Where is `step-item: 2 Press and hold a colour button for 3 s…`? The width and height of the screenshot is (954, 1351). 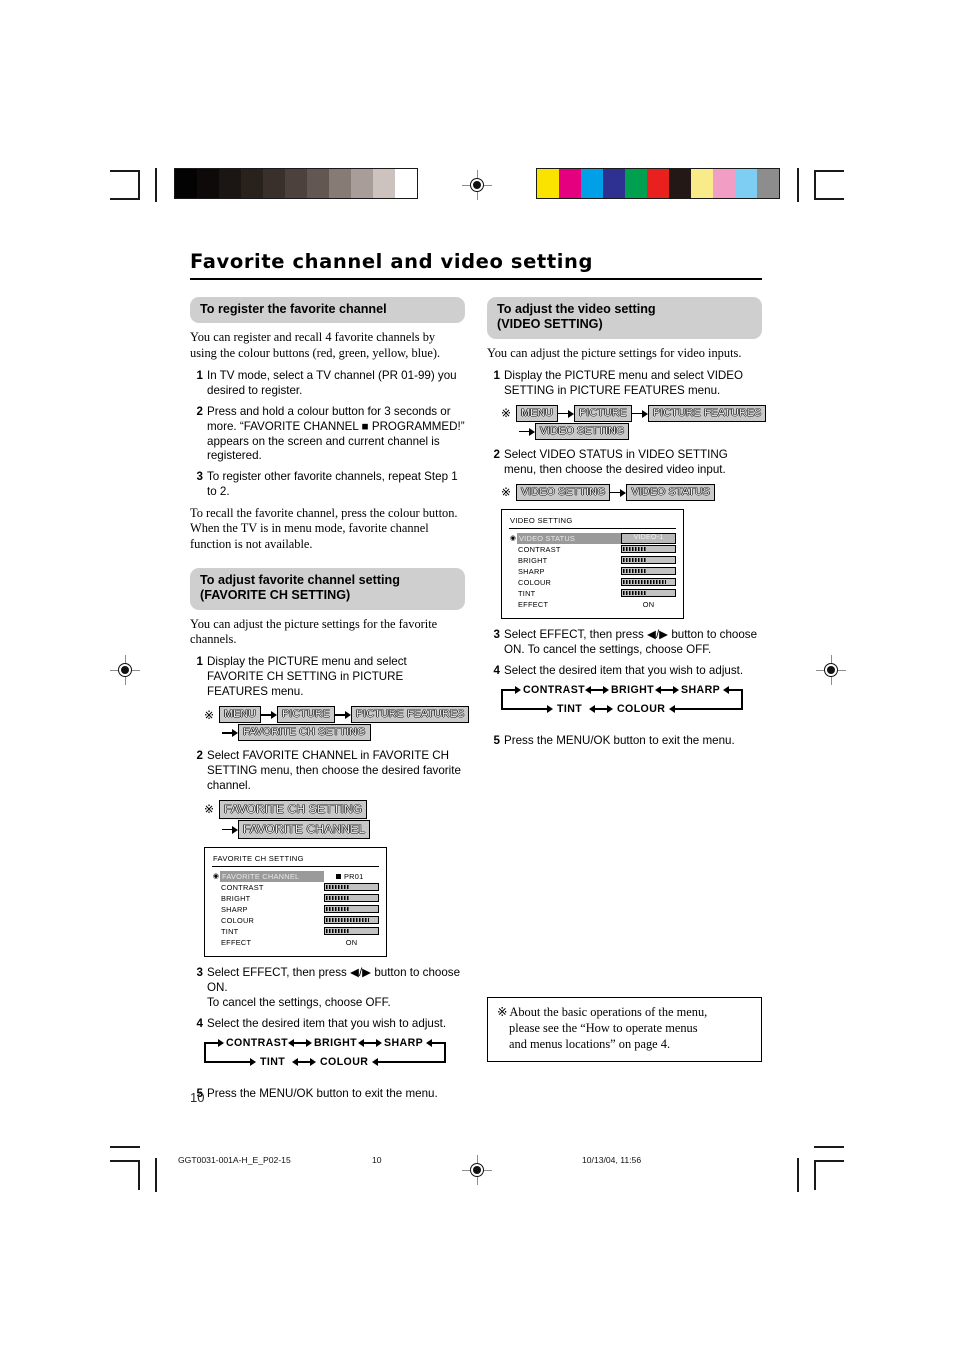
step-item: 2 Press and hold a colour button for 3 s… is located at coordinates (327, 435).